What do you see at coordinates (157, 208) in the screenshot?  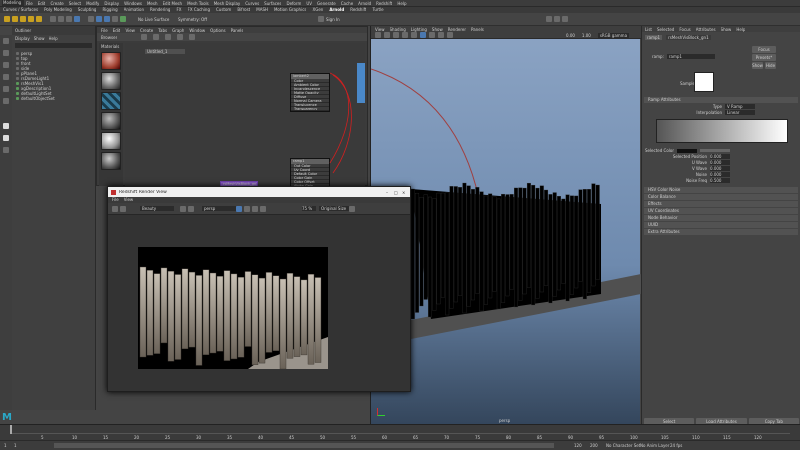 I see `aov-select: Beauty` at bounding box center [157, 208].